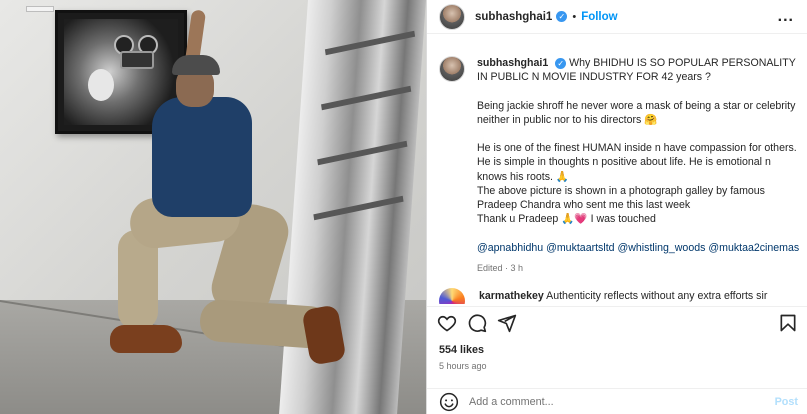  What do you see at coordinates (753, 248) in the screenshot?
I see `mention-link: @muktaa2cinemas` at bounding box center [753, 248].